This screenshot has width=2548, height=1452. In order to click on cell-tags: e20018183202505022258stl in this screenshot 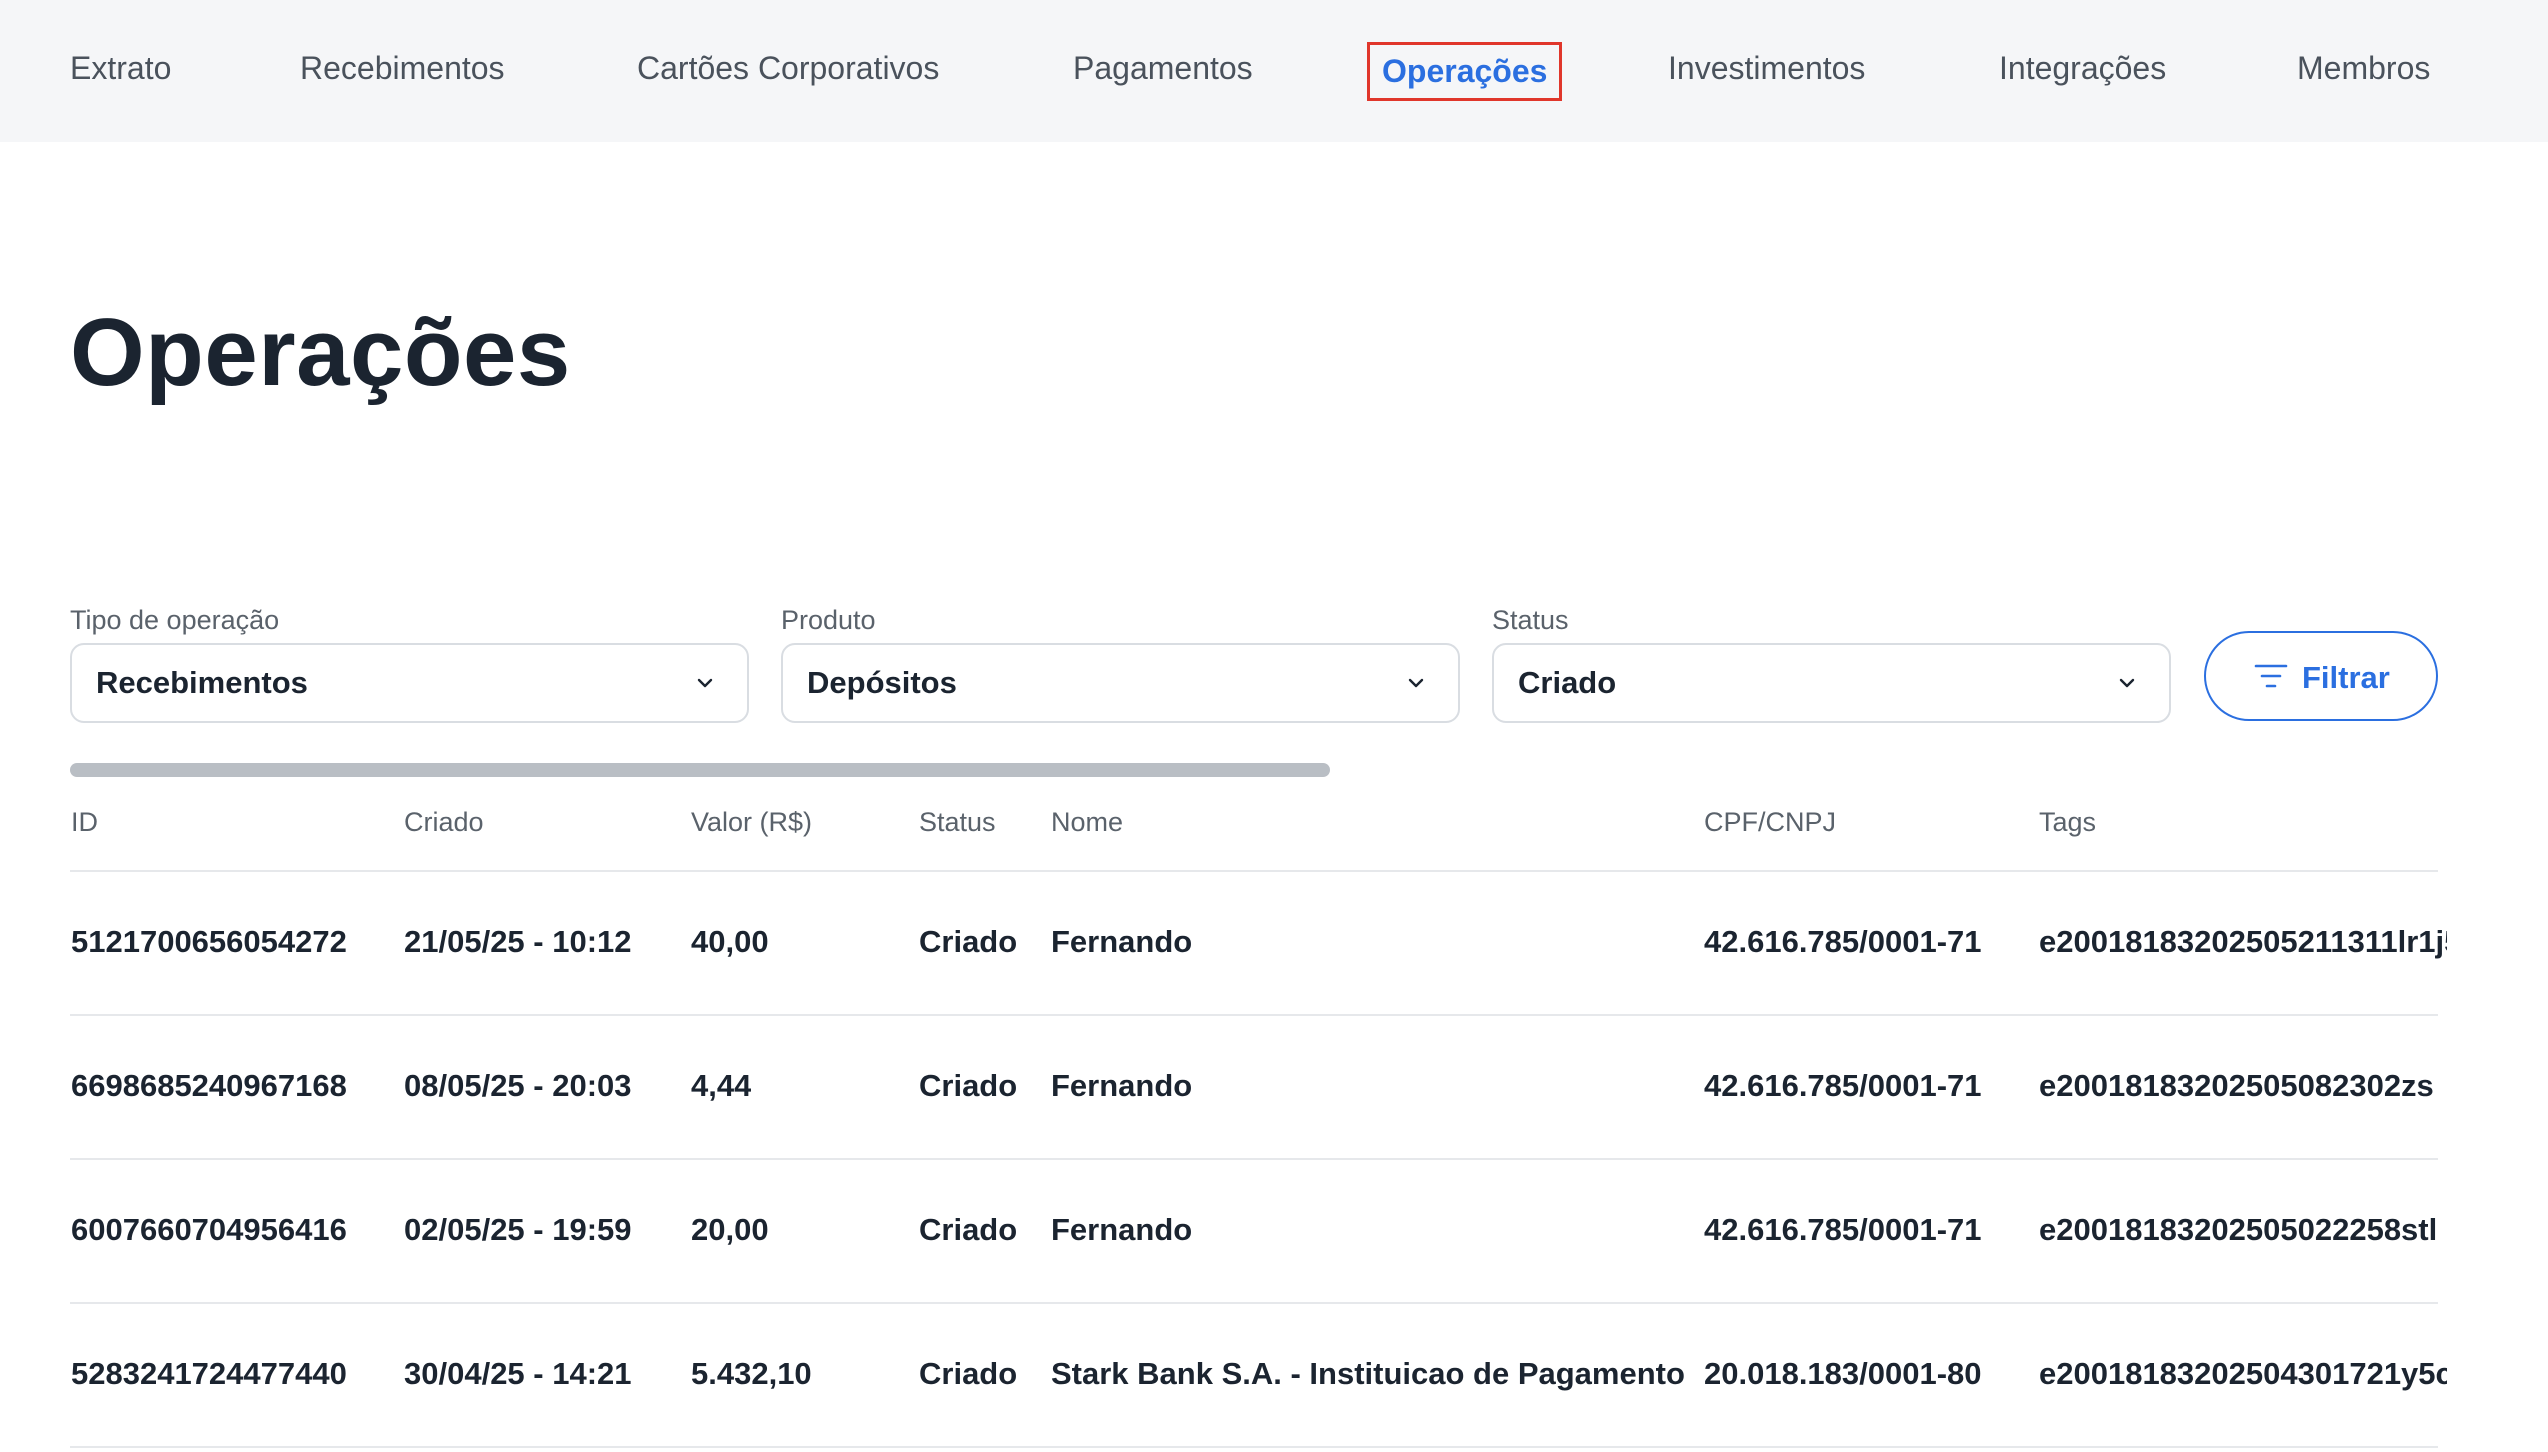, I will do `click(2238, 1229)`.